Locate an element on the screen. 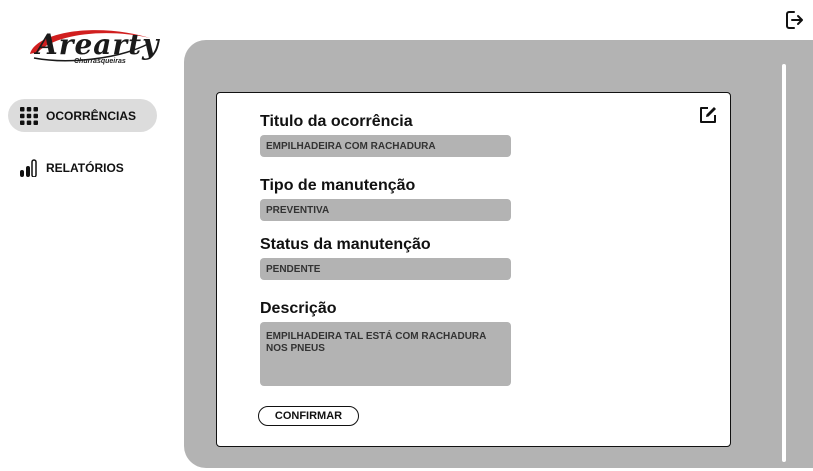 This screenshot has width=813, height=471. edit-button is located at coordinates (708, 115).